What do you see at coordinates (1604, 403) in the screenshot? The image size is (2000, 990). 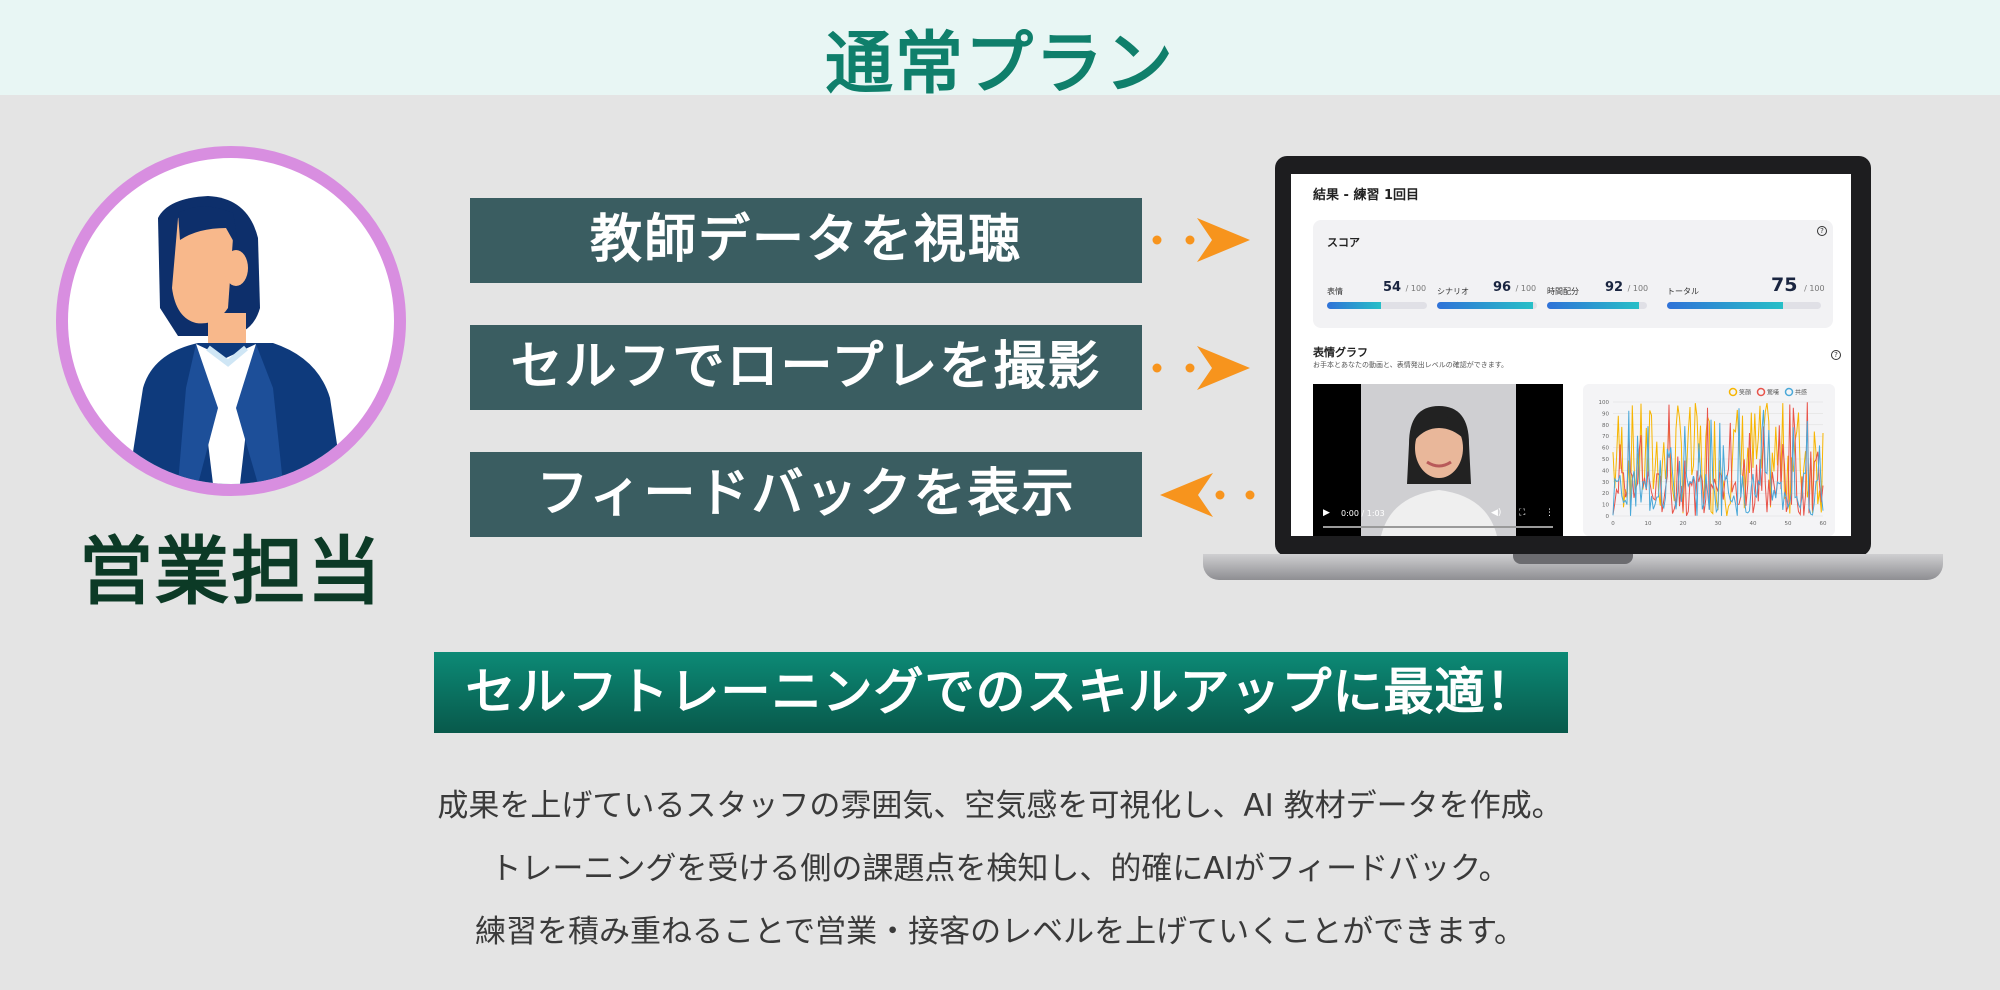 I see `y-tick-label: 100` at bounding box center [1604, 403].